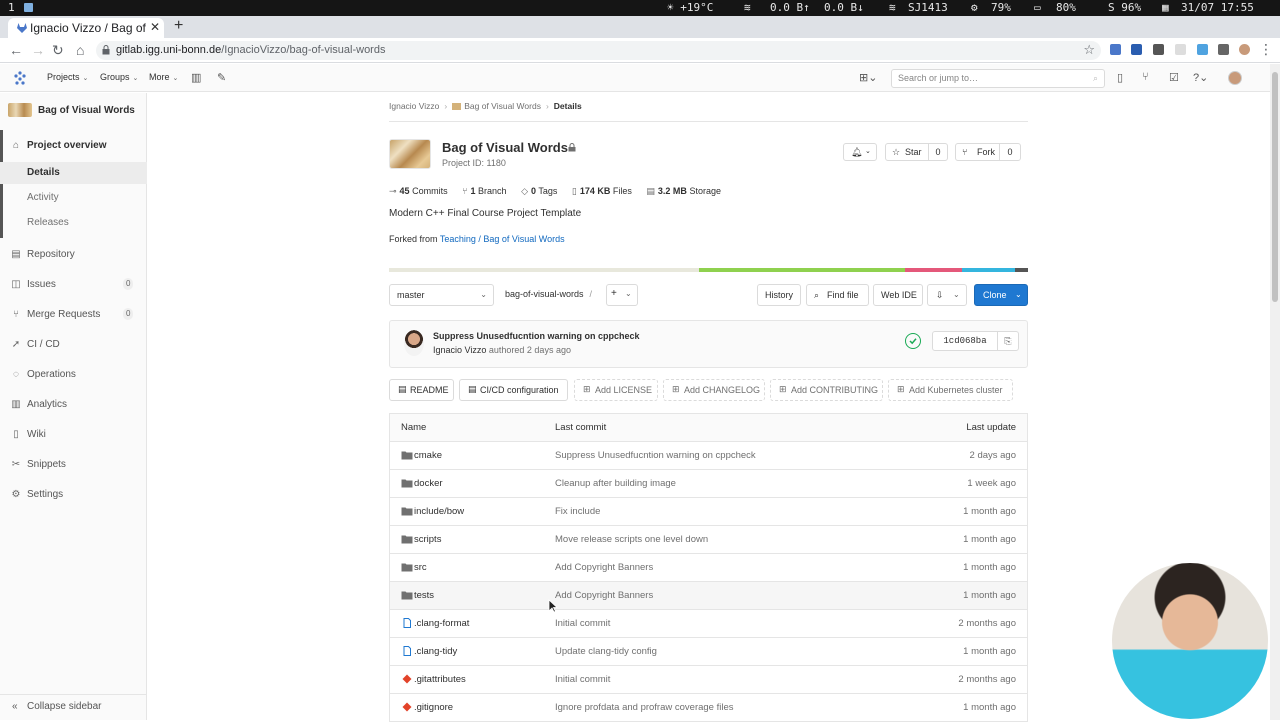 Image resolution: width=1280 pixels, height=722 pixels. What do you see at coordinates (950, 390) in the screenshot?
I see `add-kubernetes-button: ⊞ Add Kubernetes cluster` at bounding box center [950, 390].